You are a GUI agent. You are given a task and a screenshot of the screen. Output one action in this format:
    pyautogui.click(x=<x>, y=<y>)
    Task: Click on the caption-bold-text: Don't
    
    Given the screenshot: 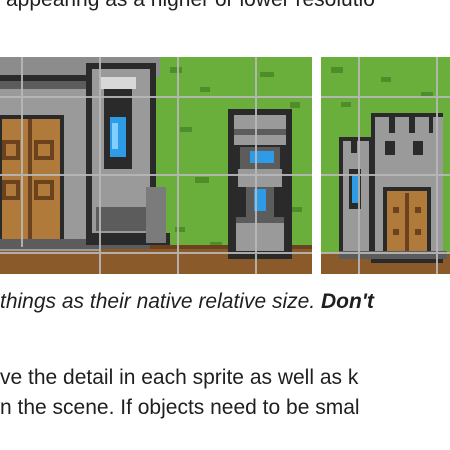 What is the action you would take?
    pyautogui.click(x=347, y=301)
    